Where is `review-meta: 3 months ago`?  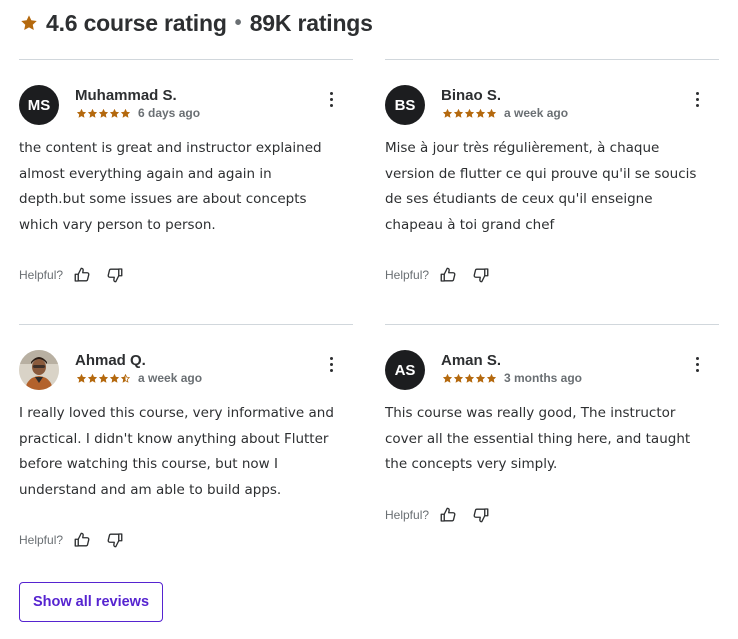 review-meta: 3 months ago is located at coordinates (512, 378).